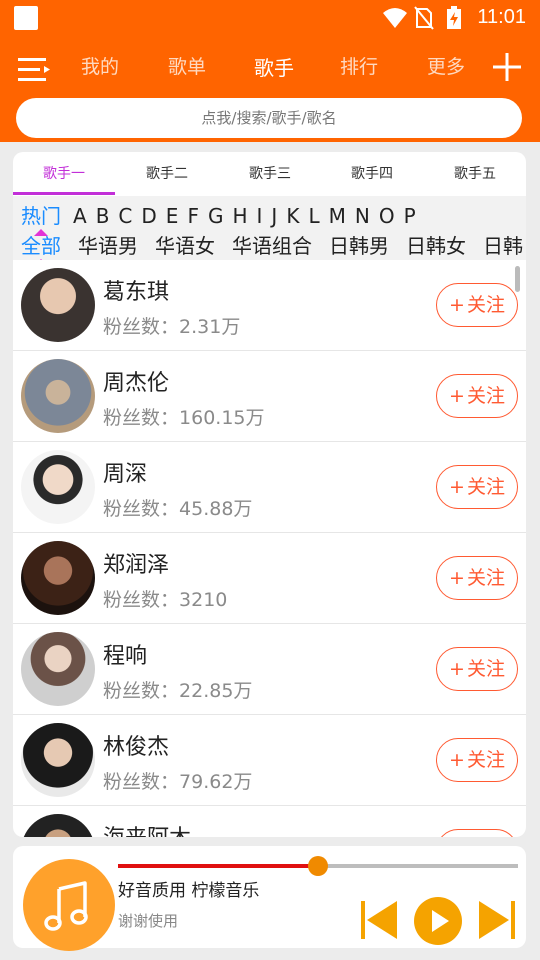 The height and width of the screenshot is (960, 540). What do you see at coordinates (292, 216) in the screenshot?
I see `filter-letter-k: K` at bounding box center [292, 216].